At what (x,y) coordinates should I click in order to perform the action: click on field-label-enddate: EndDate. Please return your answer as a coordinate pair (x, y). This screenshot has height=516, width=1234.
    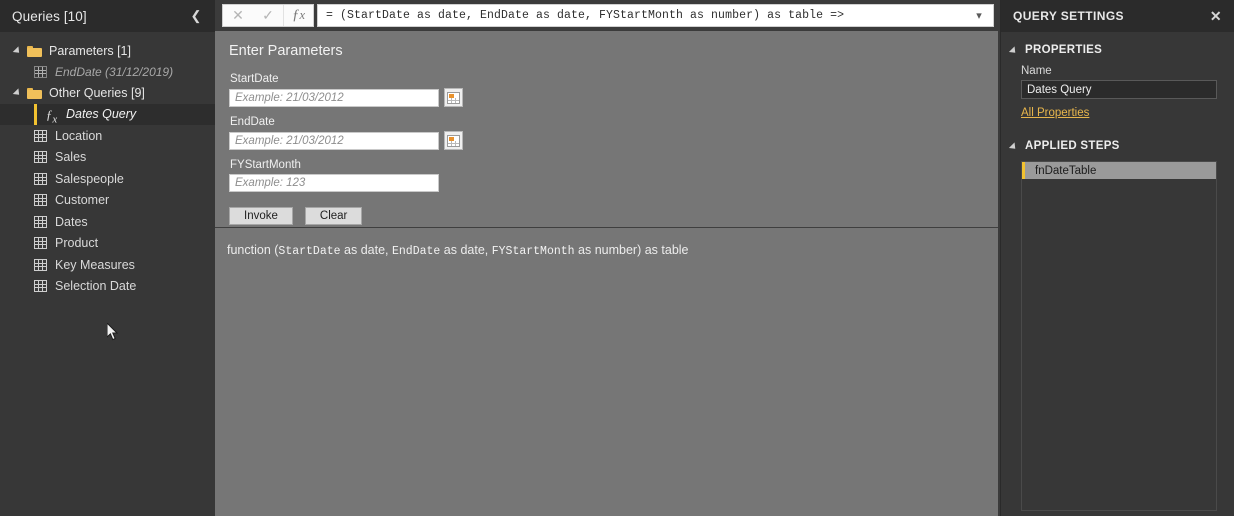
    Looking at the image, I should click on (252, 122).